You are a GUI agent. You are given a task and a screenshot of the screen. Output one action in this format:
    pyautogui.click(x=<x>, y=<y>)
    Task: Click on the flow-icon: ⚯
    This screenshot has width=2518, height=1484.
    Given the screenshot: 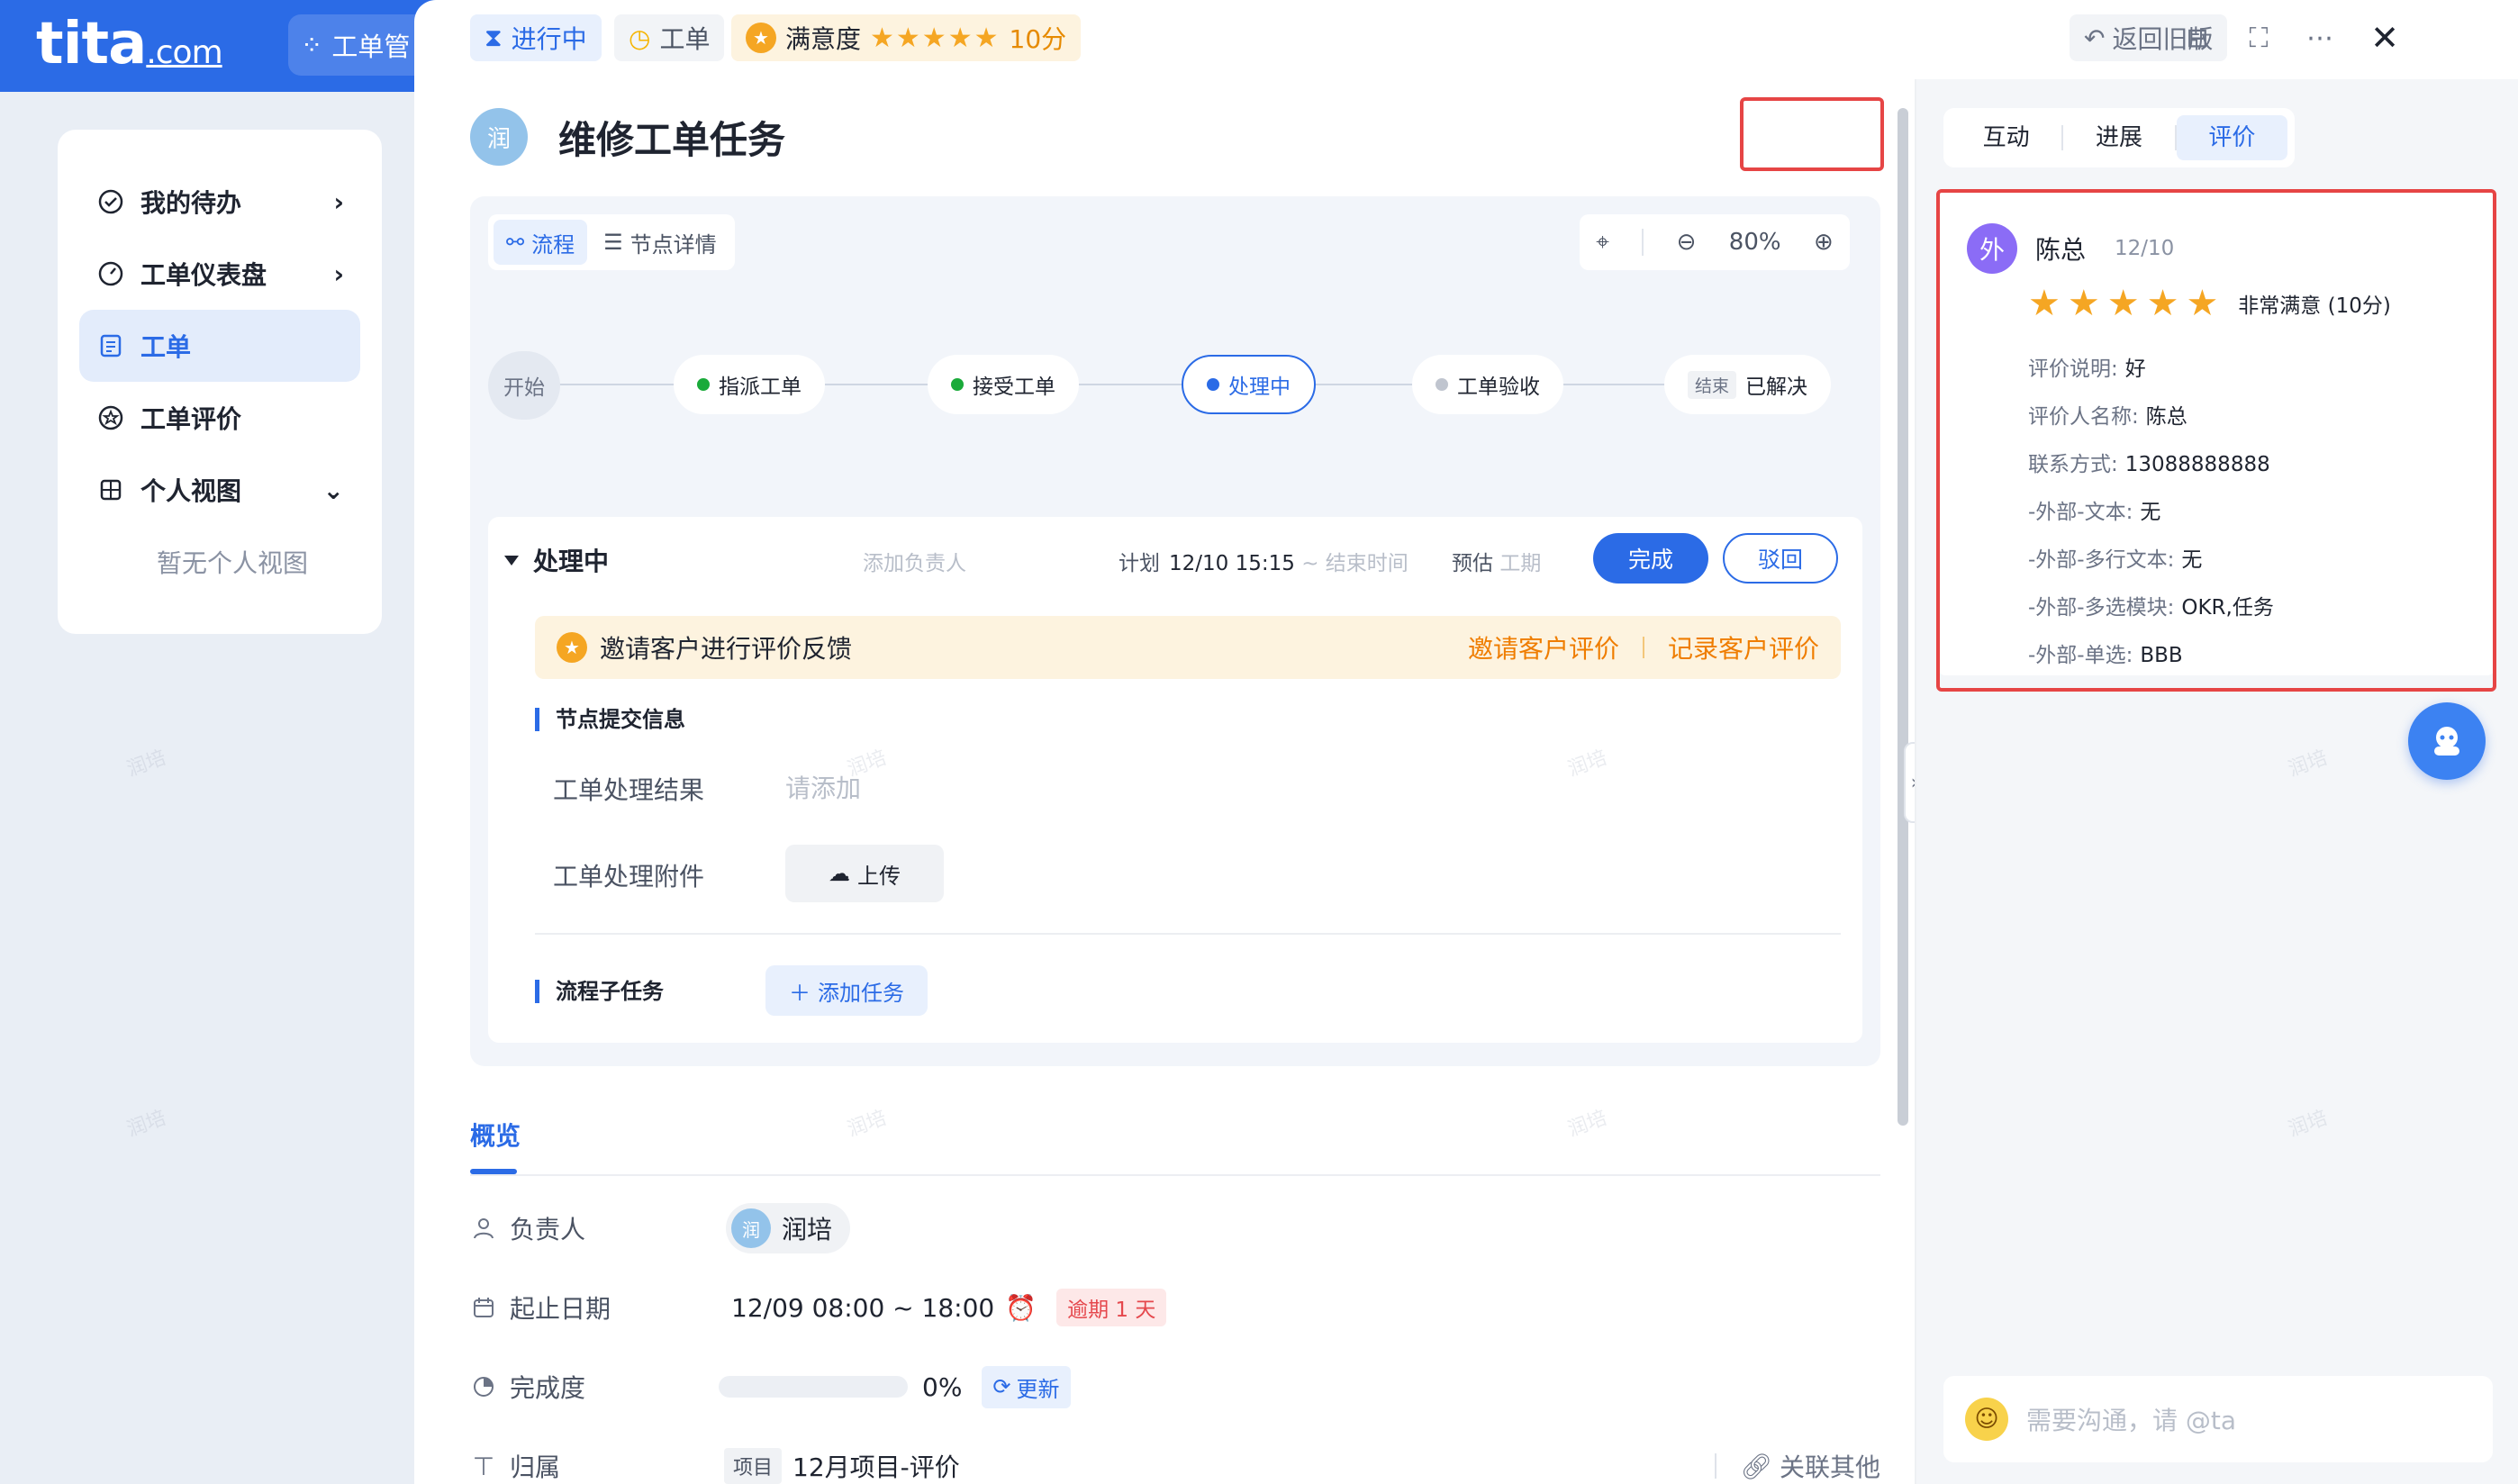 What is the action you would take?
    pyautogui.click(x=515, y=243)
    